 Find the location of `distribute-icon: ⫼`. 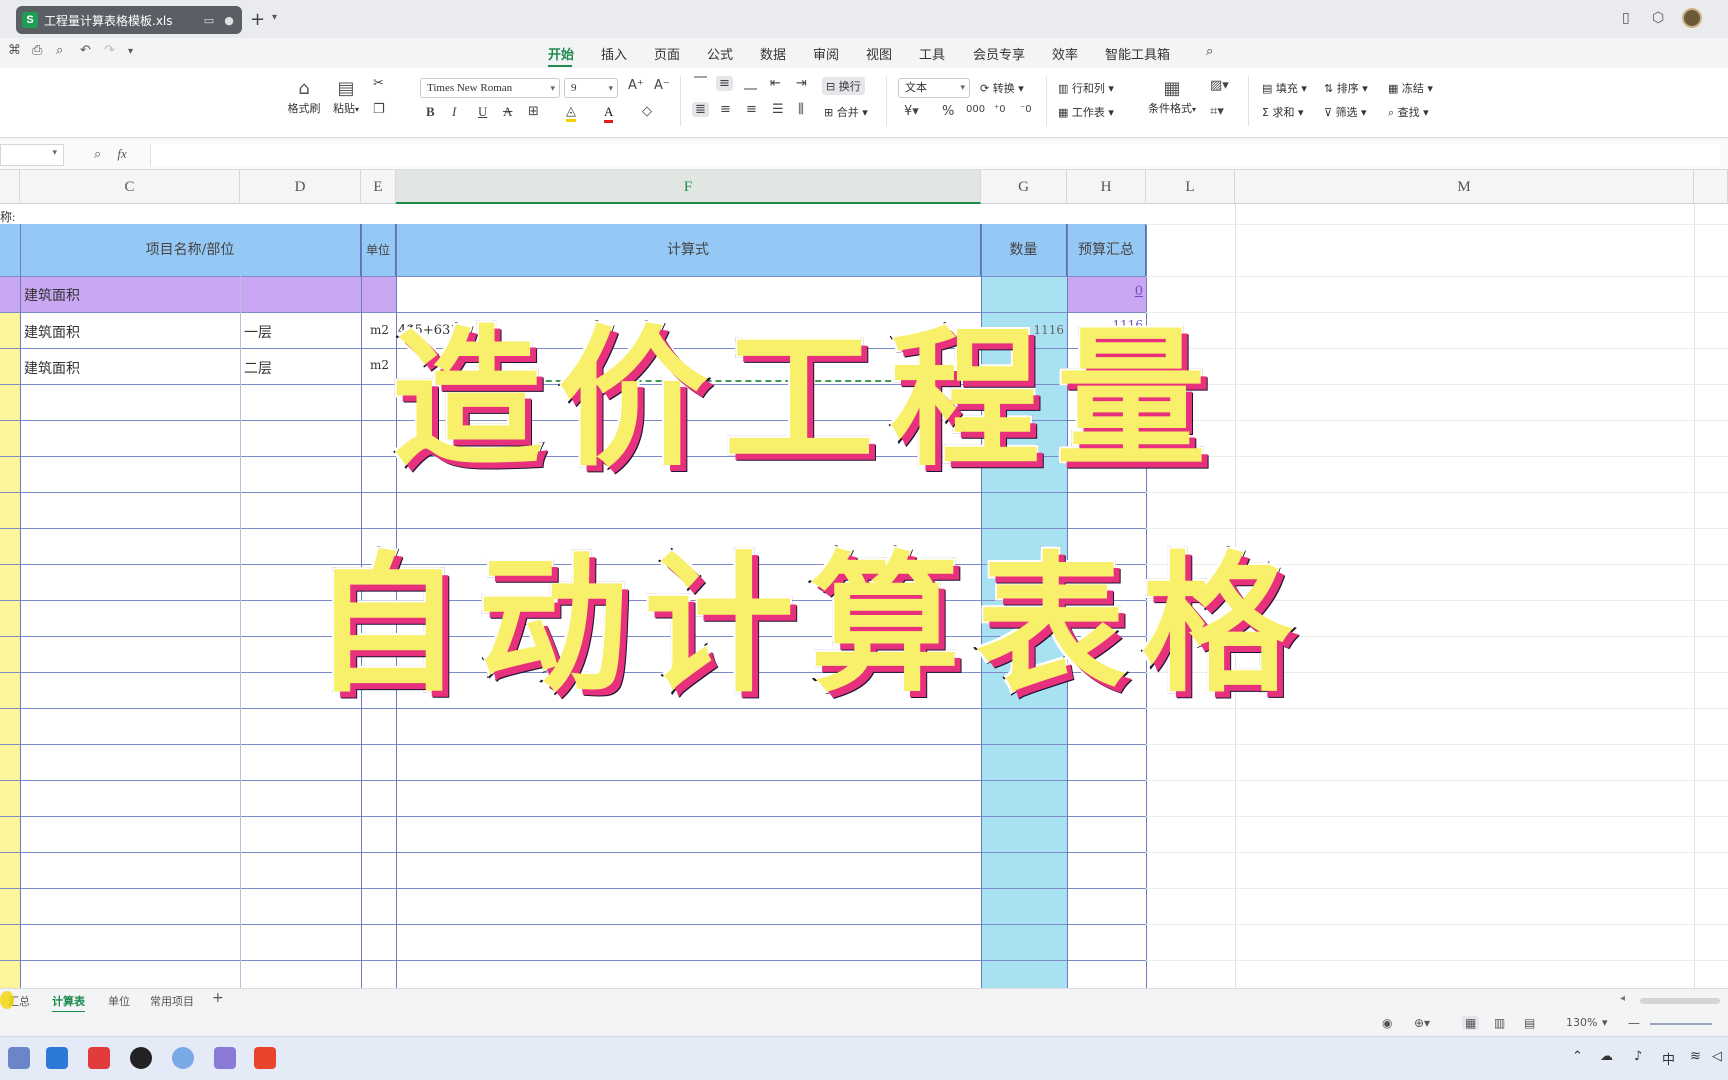

distribute-icon: ⫼ is located at coordinates (801, 109).